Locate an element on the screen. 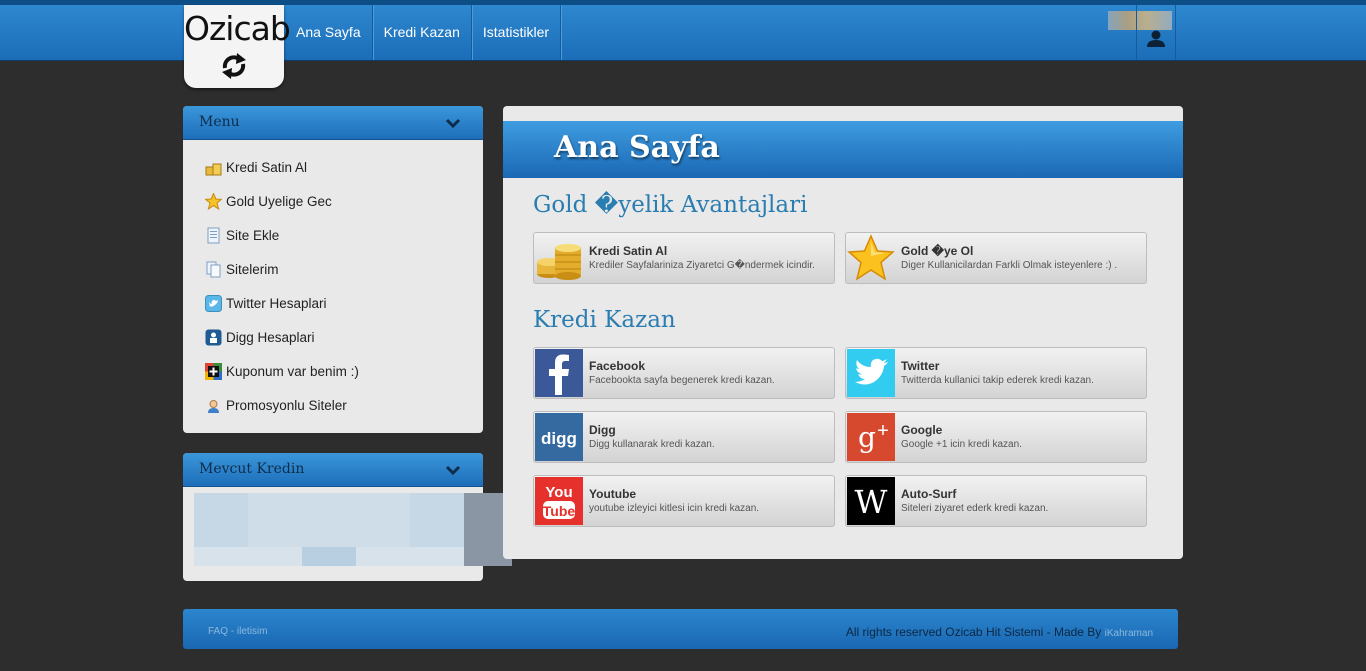 This screenshot has height=671, width=1366. card-desc: Facebookta sayfa begenerek kredi kazan. is located at coordinates (682, 380).